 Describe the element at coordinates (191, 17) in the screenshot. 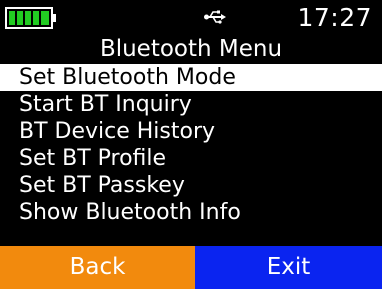

I see `status-bar: 17:27` at that location.